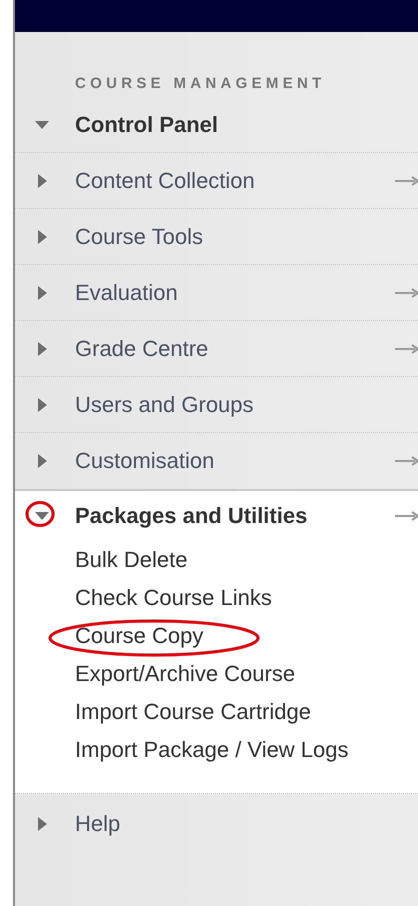 The image size is (418, 906). What do you see at coordinates (97, 824) in the screenshot?
I see `menu-item: Help` at bounding box center [97, 824].